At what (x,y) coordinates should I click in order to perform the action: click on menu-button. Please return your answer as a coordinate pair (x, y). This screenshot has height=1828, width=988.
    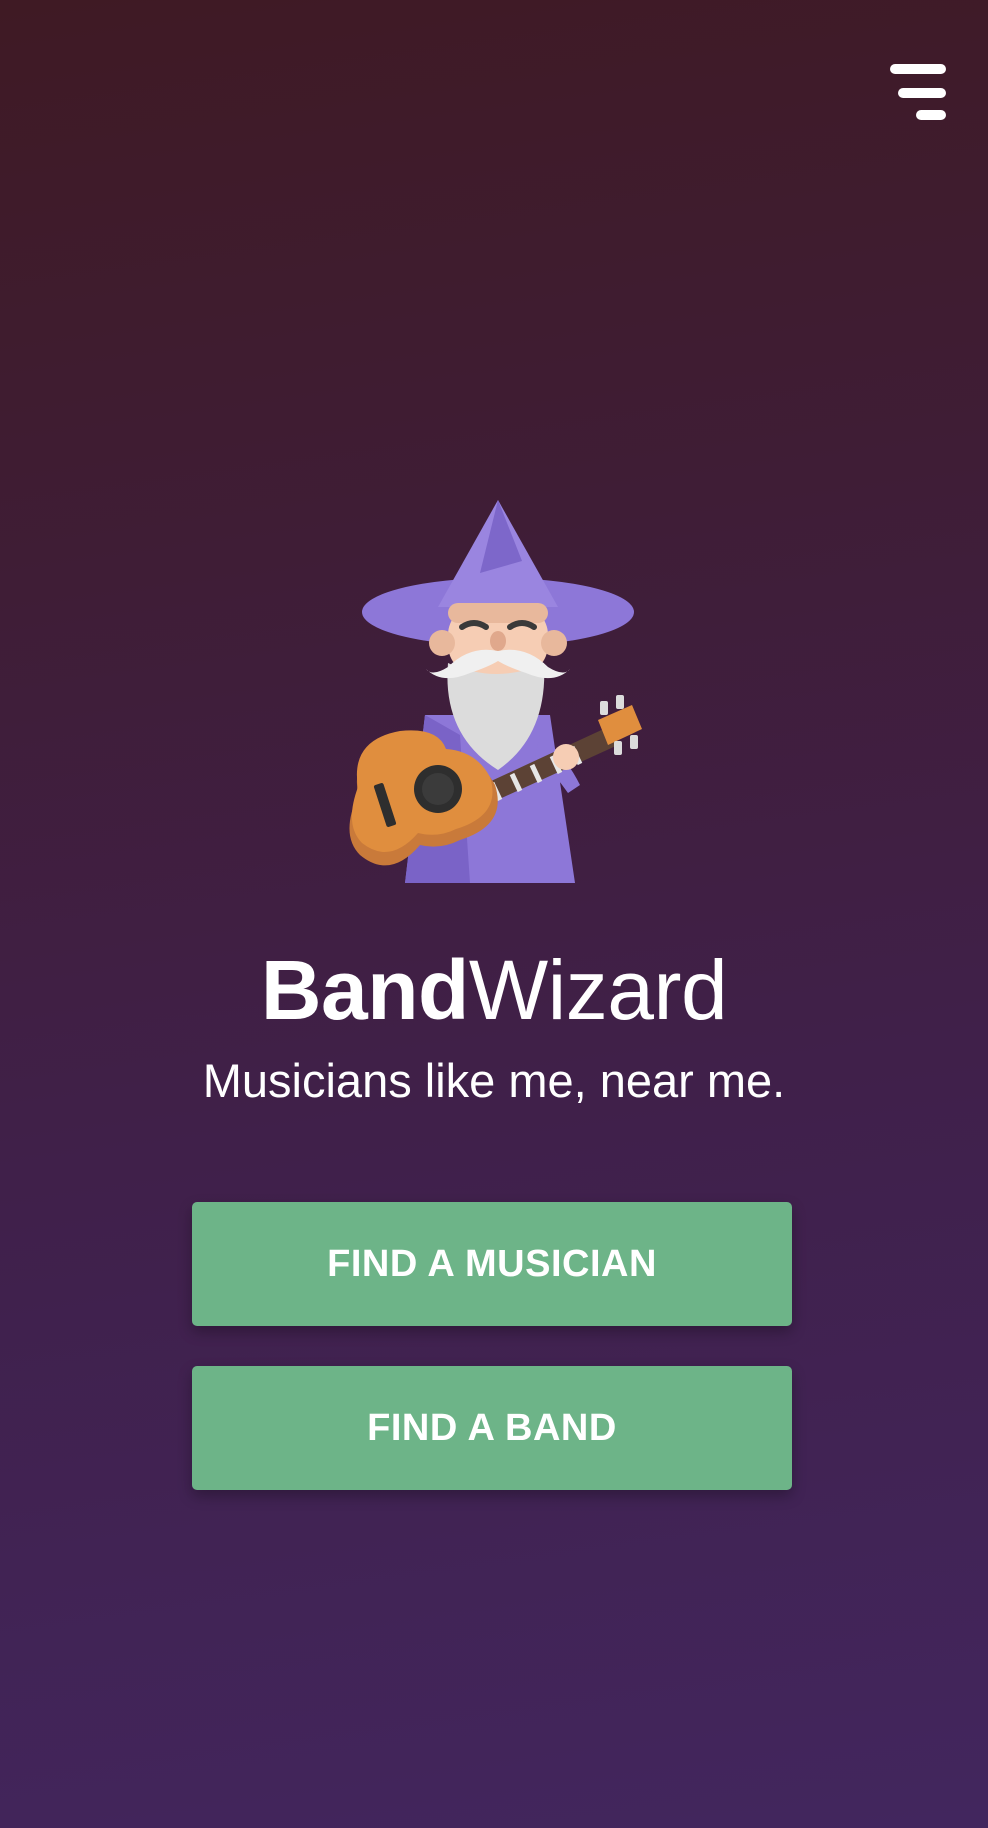
    Looking at the image, I should click on (916, 92).